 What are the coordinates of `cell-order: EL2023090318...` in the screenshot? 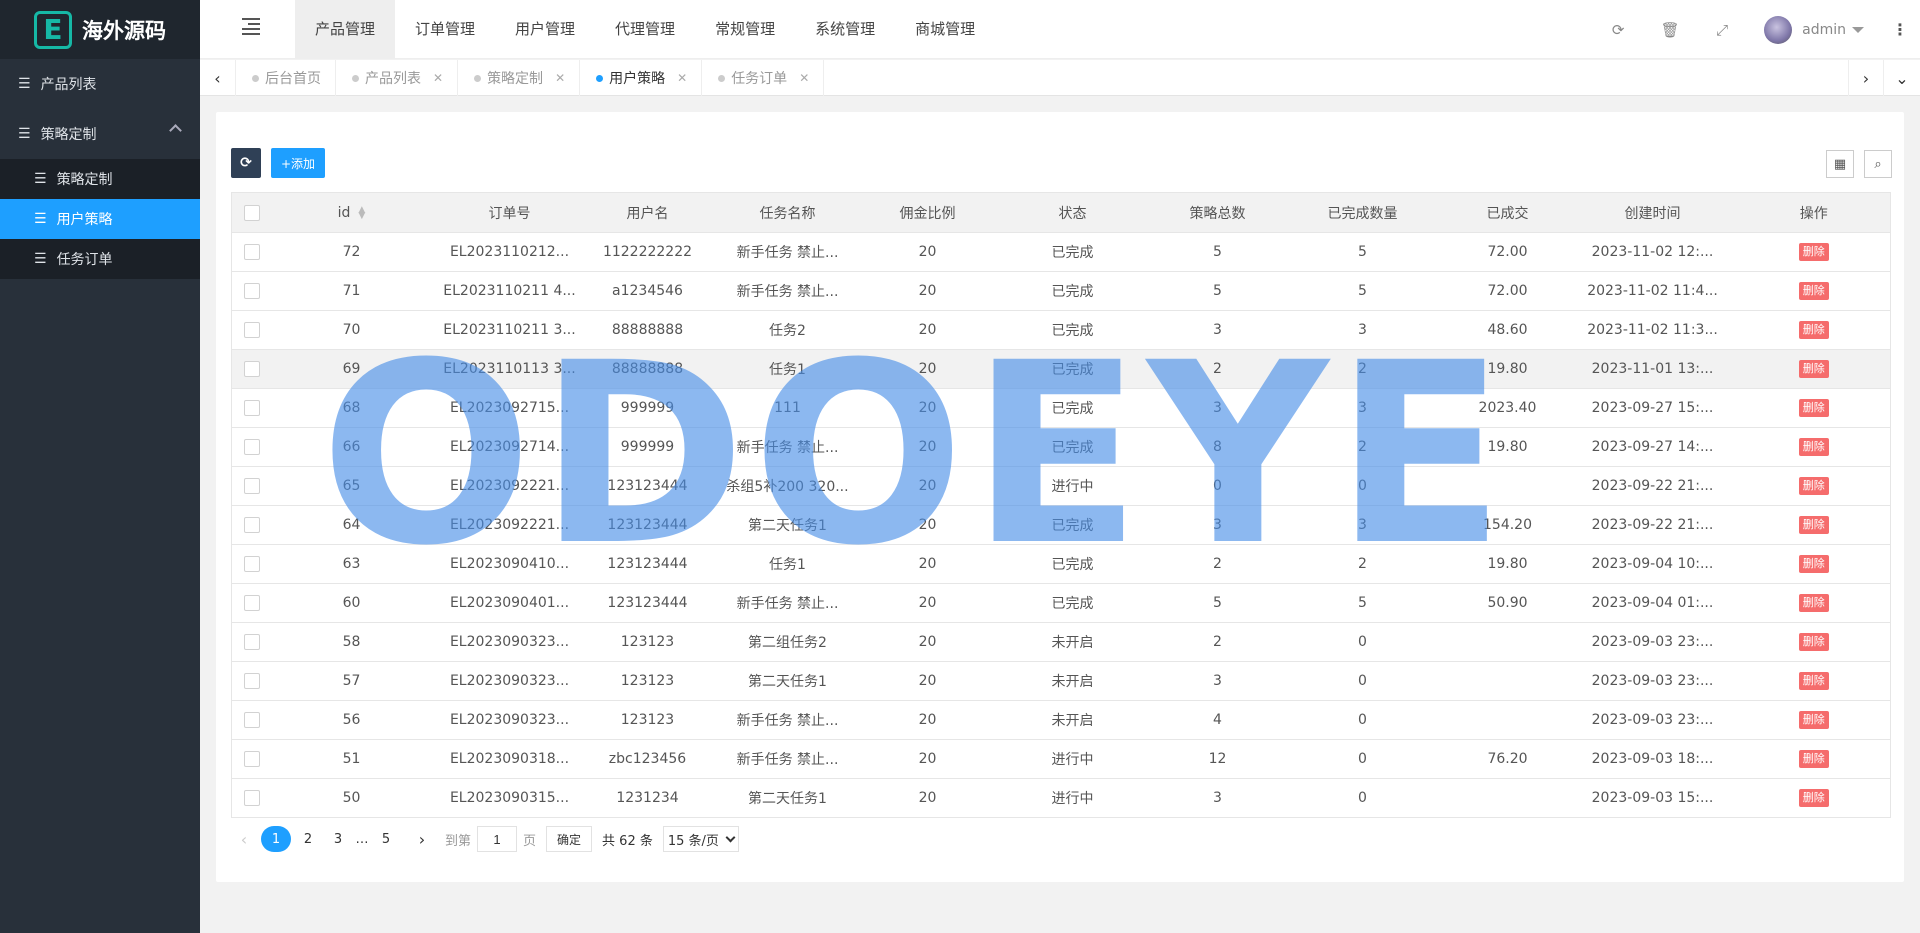 It's located at (509, 759).